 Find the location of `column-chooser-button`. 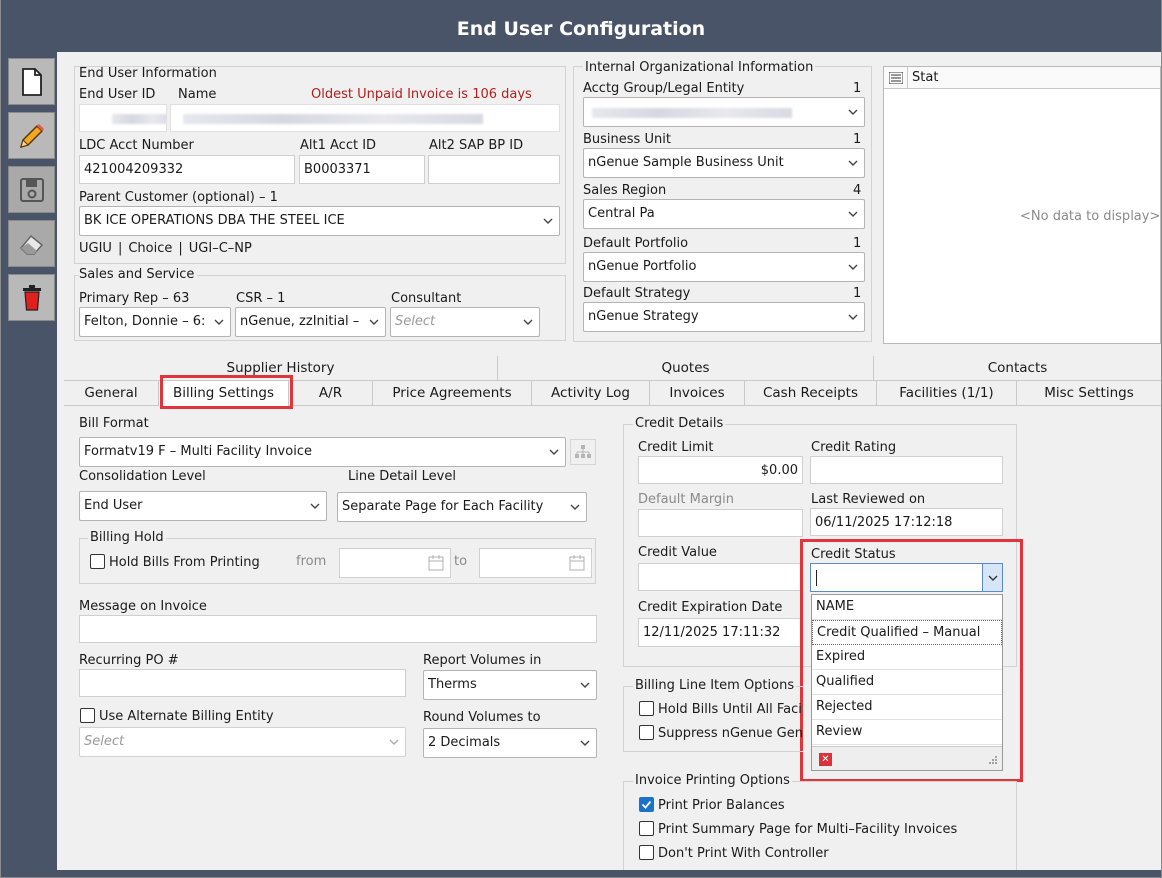

column-chooser-button is located at coordinates (896, 77).